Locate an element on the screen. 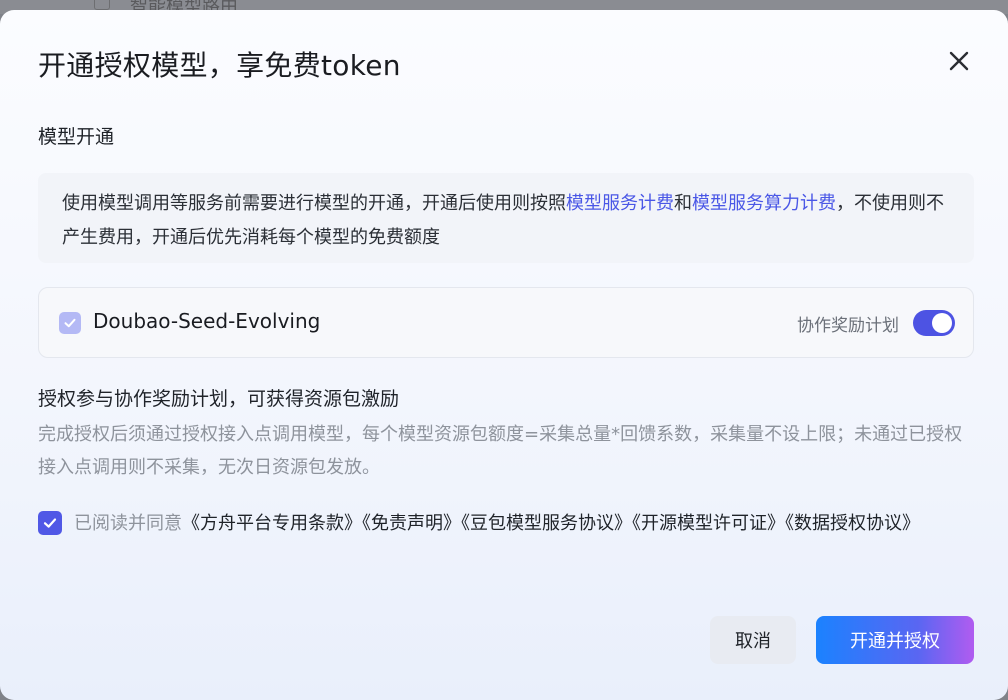 This screenshot has width=1008, height=700. doc-link-disclaimer: 《免责声明》 is located at coordinates (411, 523).